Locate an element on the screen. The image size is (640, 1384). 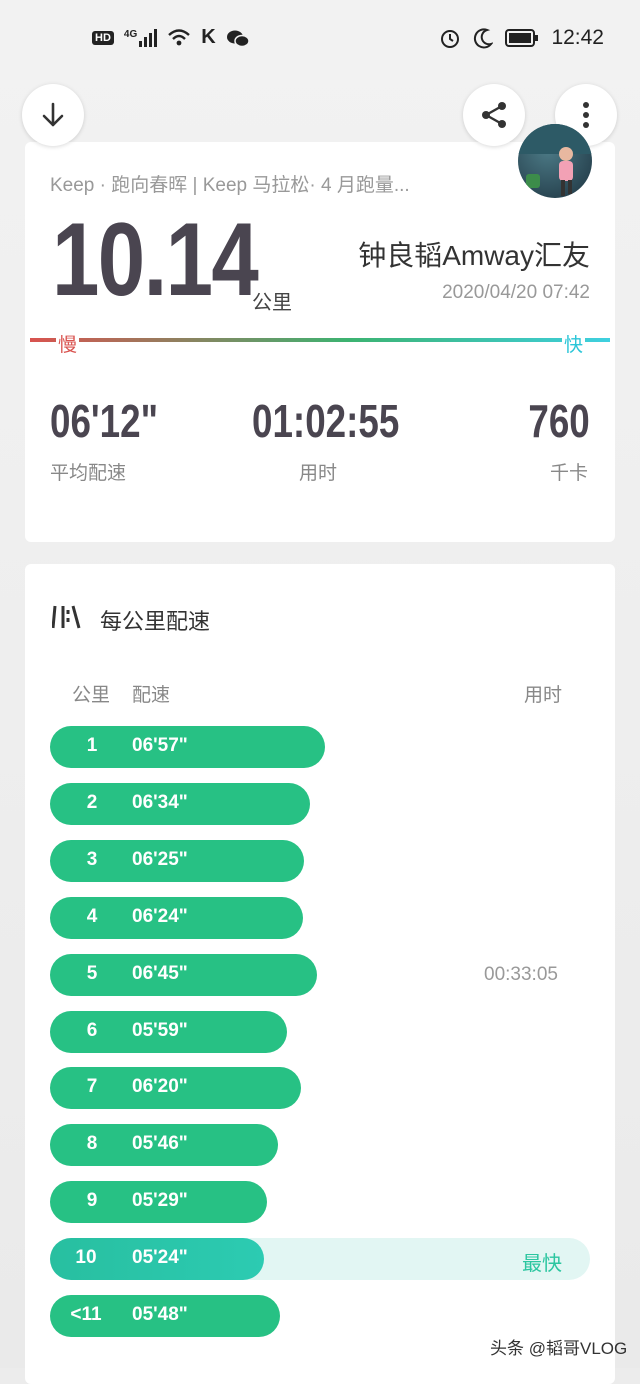
status-left: HD 4G K is located at coordinates (171, 37).